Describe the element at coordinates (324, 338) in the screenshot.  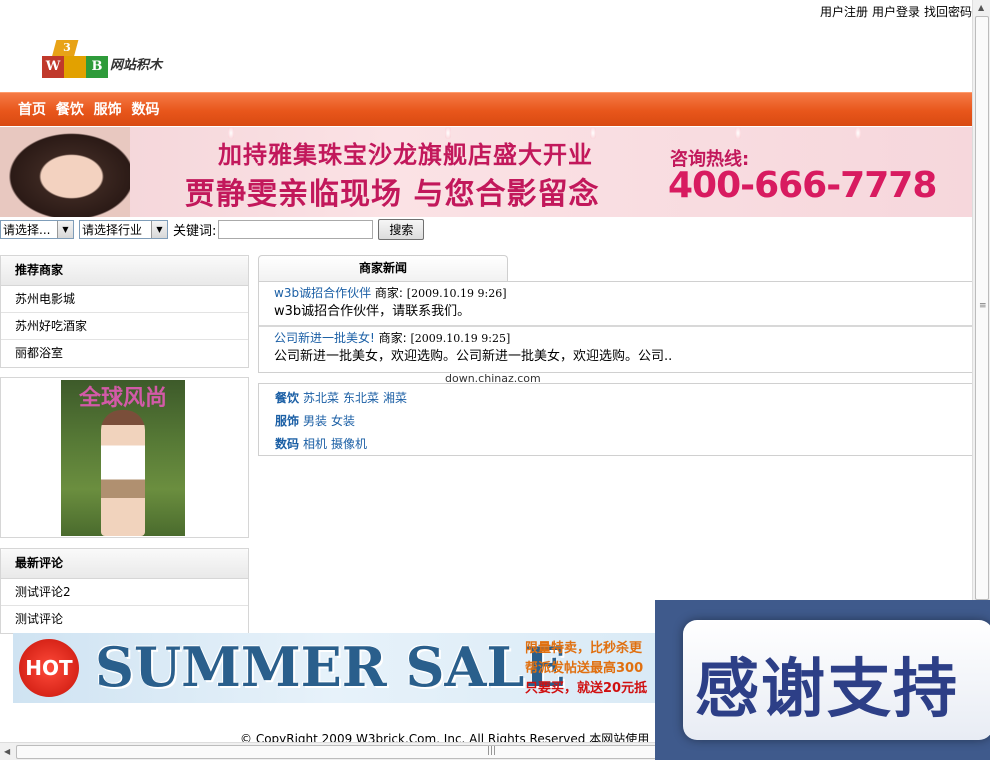
I see `news-title-link: 公司新进一批美女!` at that location.